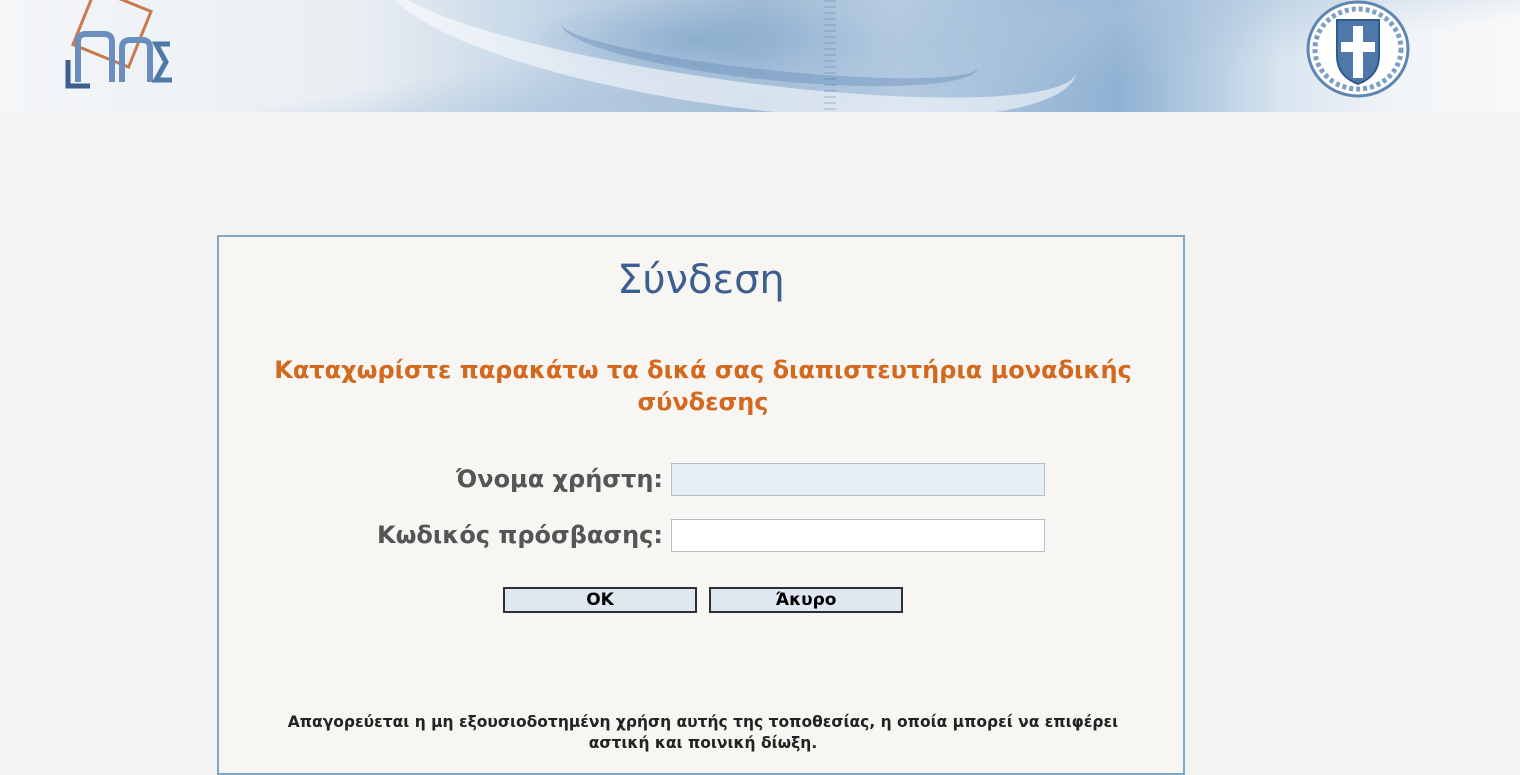 Image resolution: width=1520 pixels, height=775 pixels. What do you see at coordinates (519, 535) in the screenshot?
I see `password-label: Κωδικός πρόσβασης:` at bounding box center [519, 535].